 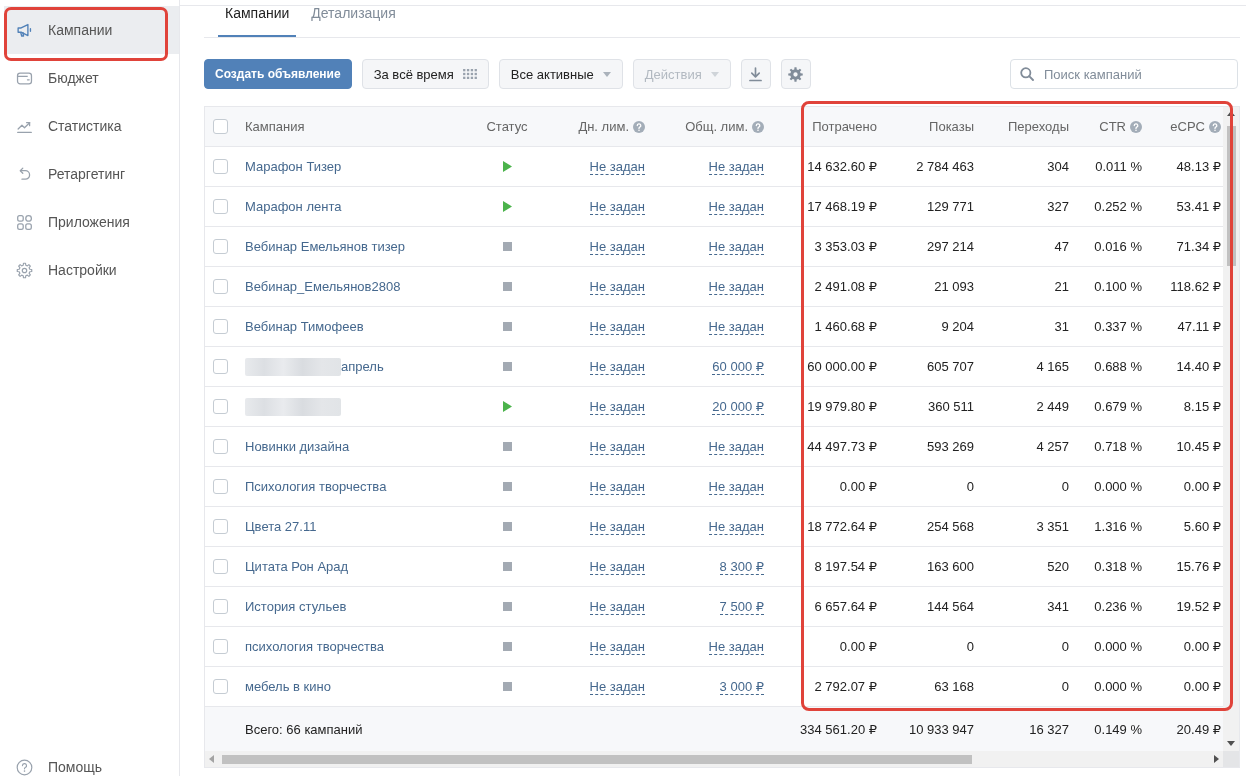 What do you see at coordinates (211, 759) in the screenshot?
I see `scroll-left-icon` at bounding box center [211, 759].